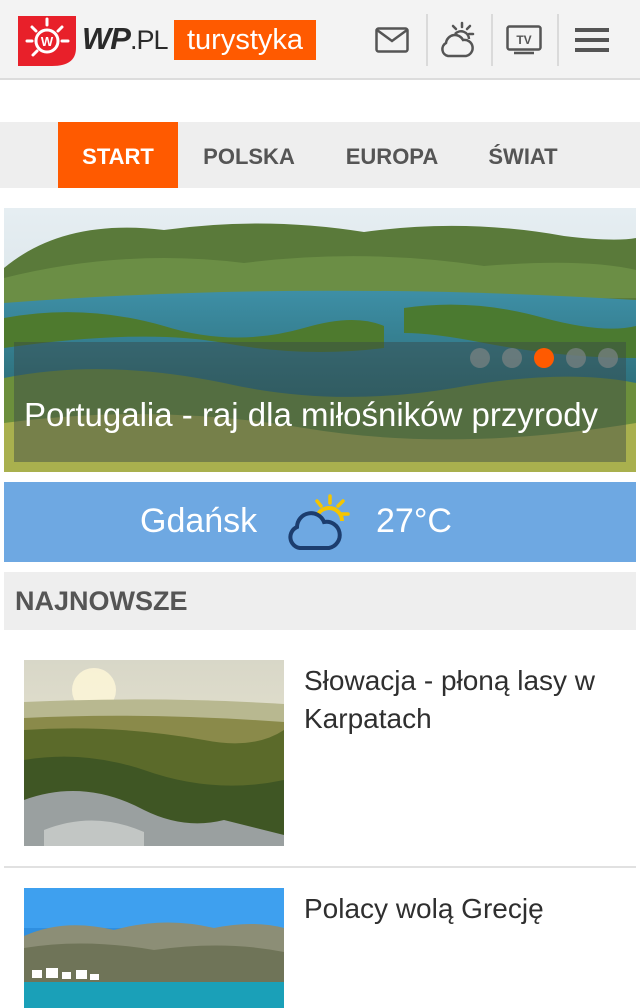  What do you see at coordinates (249, 155) in the screenshot?
I see `tab-polska: POLSKA` at bounding box center [249, 155].